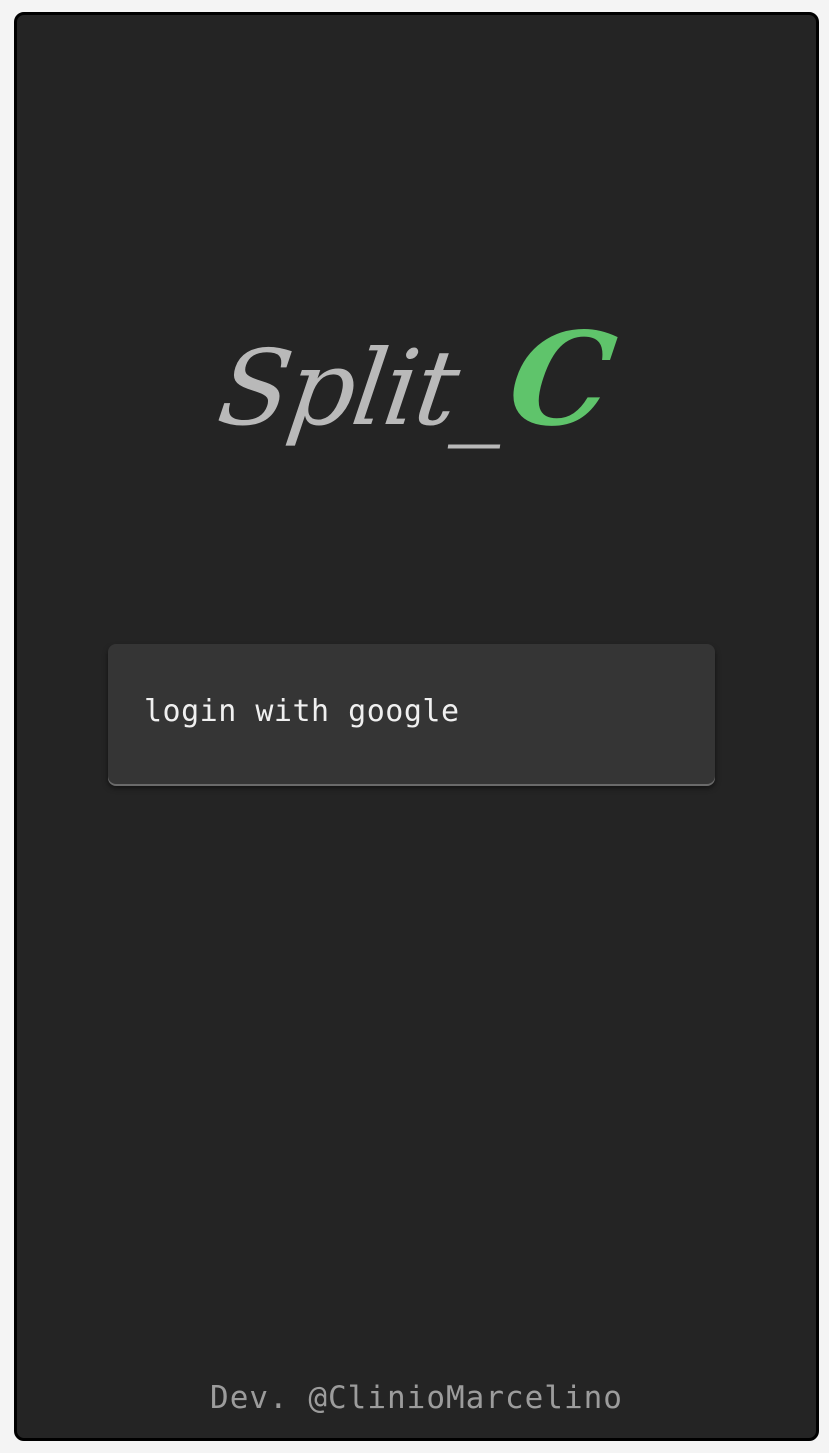 Image resolution: width=829 pixels, height=1453 pixels. Describe the element at coordinates (416, 1398) in the screenshot. I see `developer-credit: Dev. @ClinioMarcelino` at that location.